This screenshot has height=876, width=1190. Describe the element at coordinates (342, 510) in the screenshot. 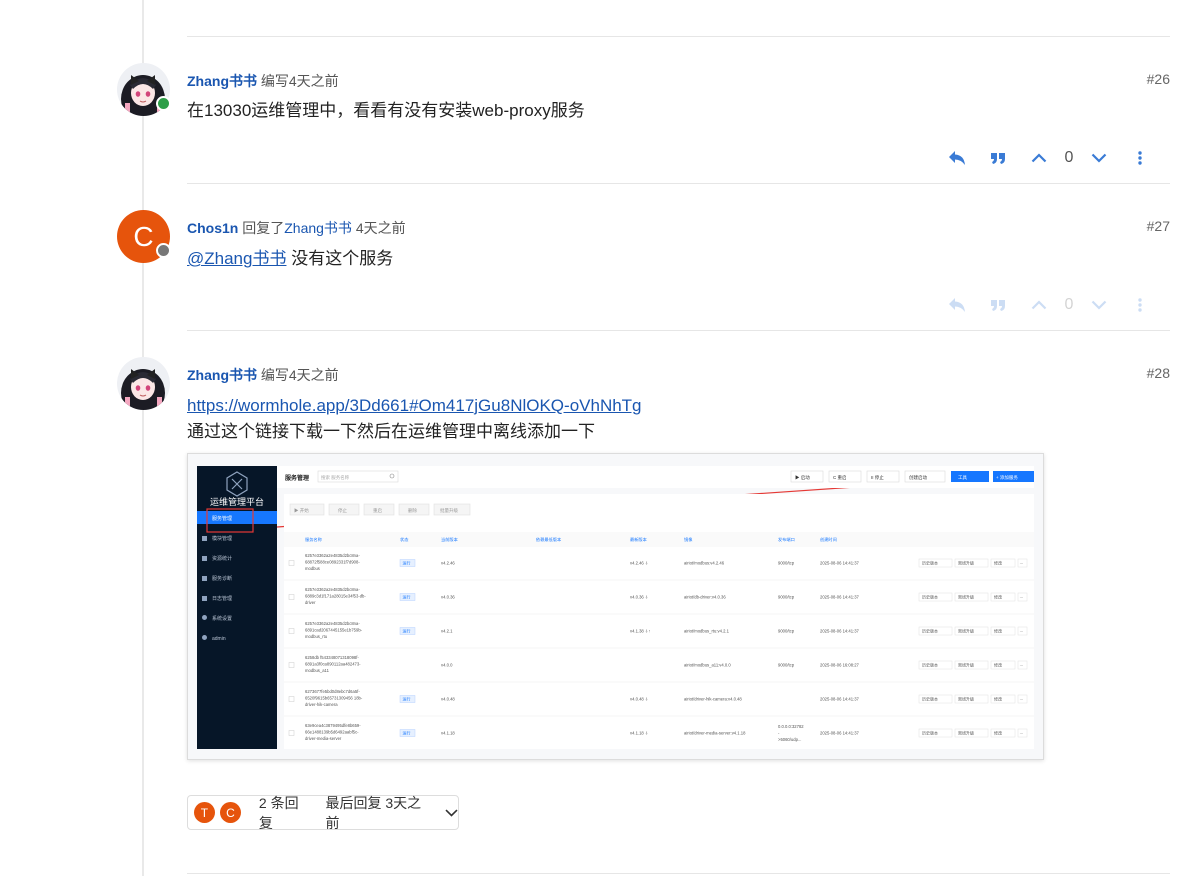

I see `batch-stop-label: 停止` at that location.